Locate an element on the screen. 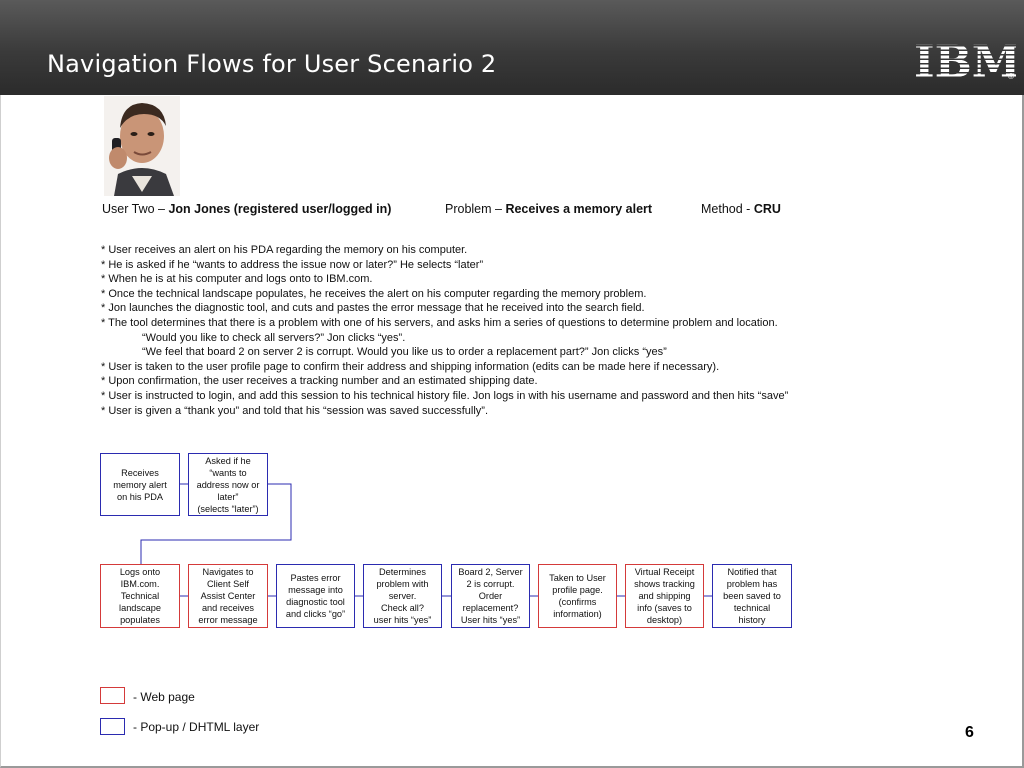  page-number: 6 is located at coordinates (969, 732).